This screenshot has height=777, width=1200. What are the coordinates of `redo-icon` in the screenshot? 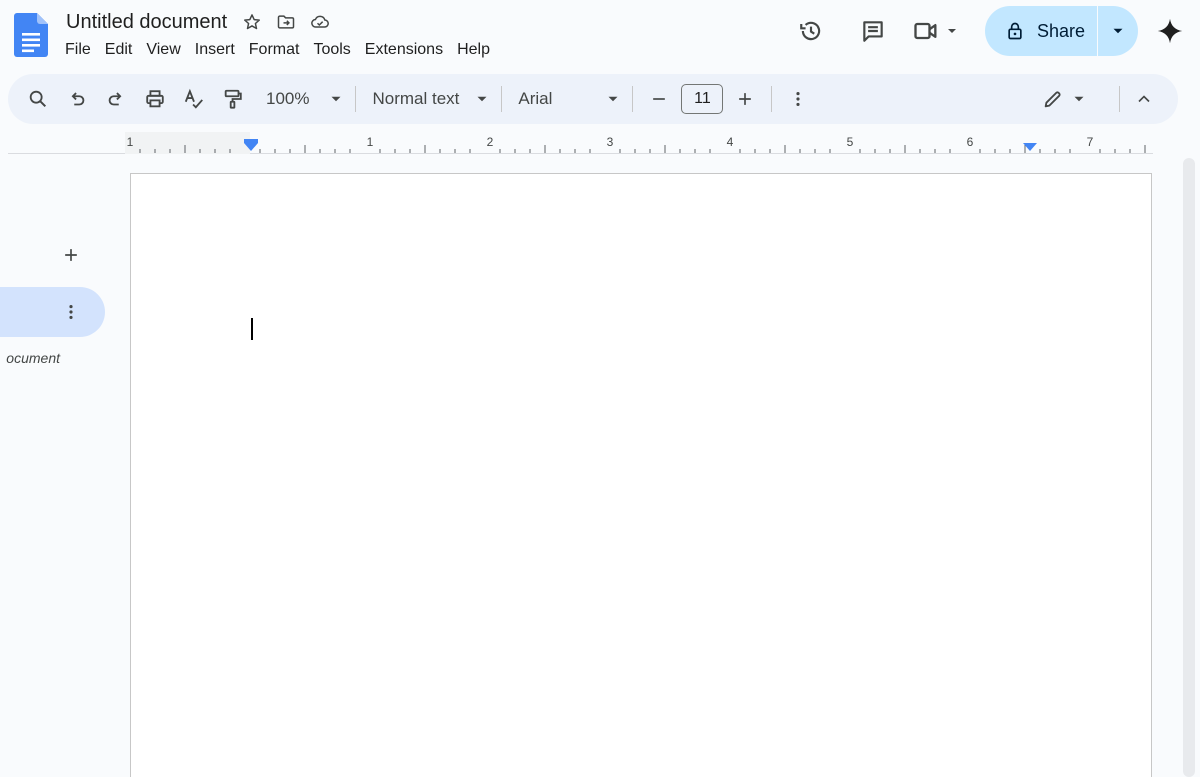 It's located at (115, 99).